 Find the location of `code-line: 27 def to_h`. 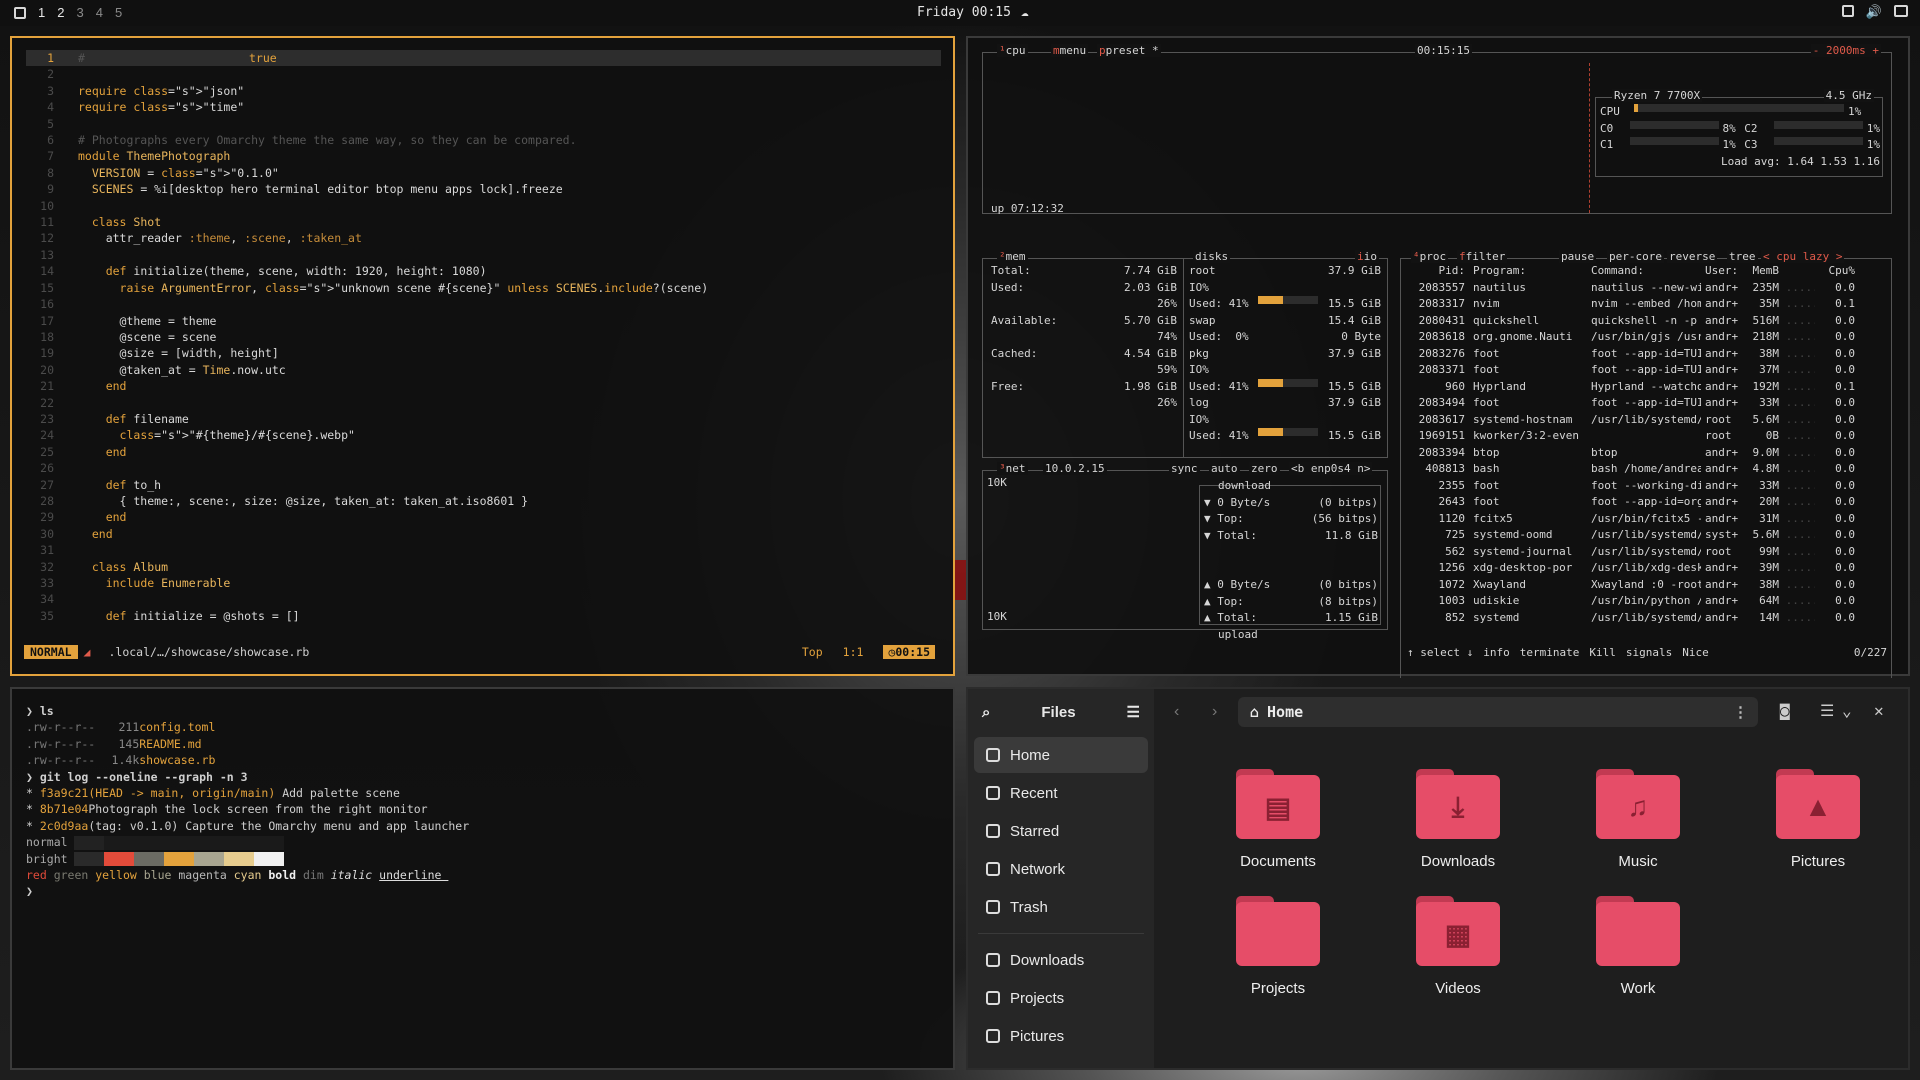

code-line: 27 def to_h is located at coordinates (482, 485).